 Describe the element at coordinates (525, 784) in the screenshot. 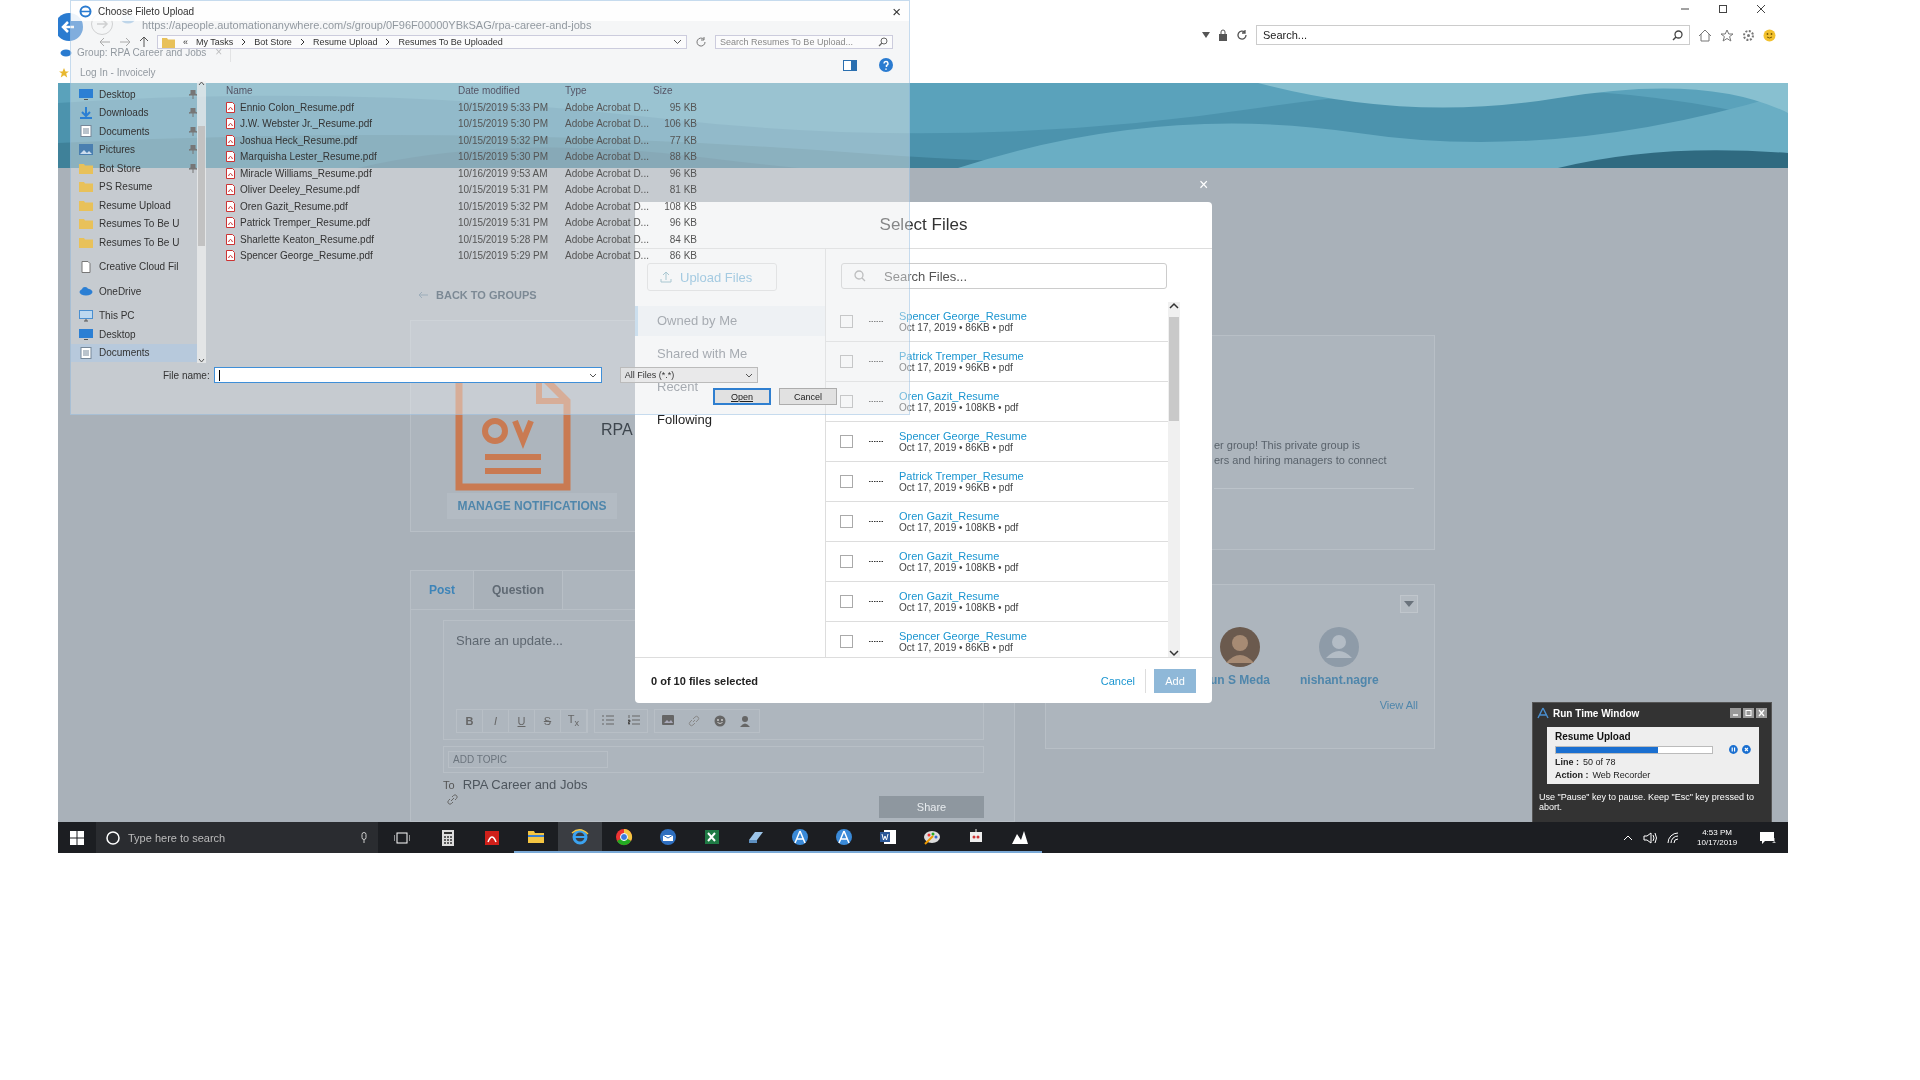

I see `recipient-group: RPA Career and Jobs` at that location.